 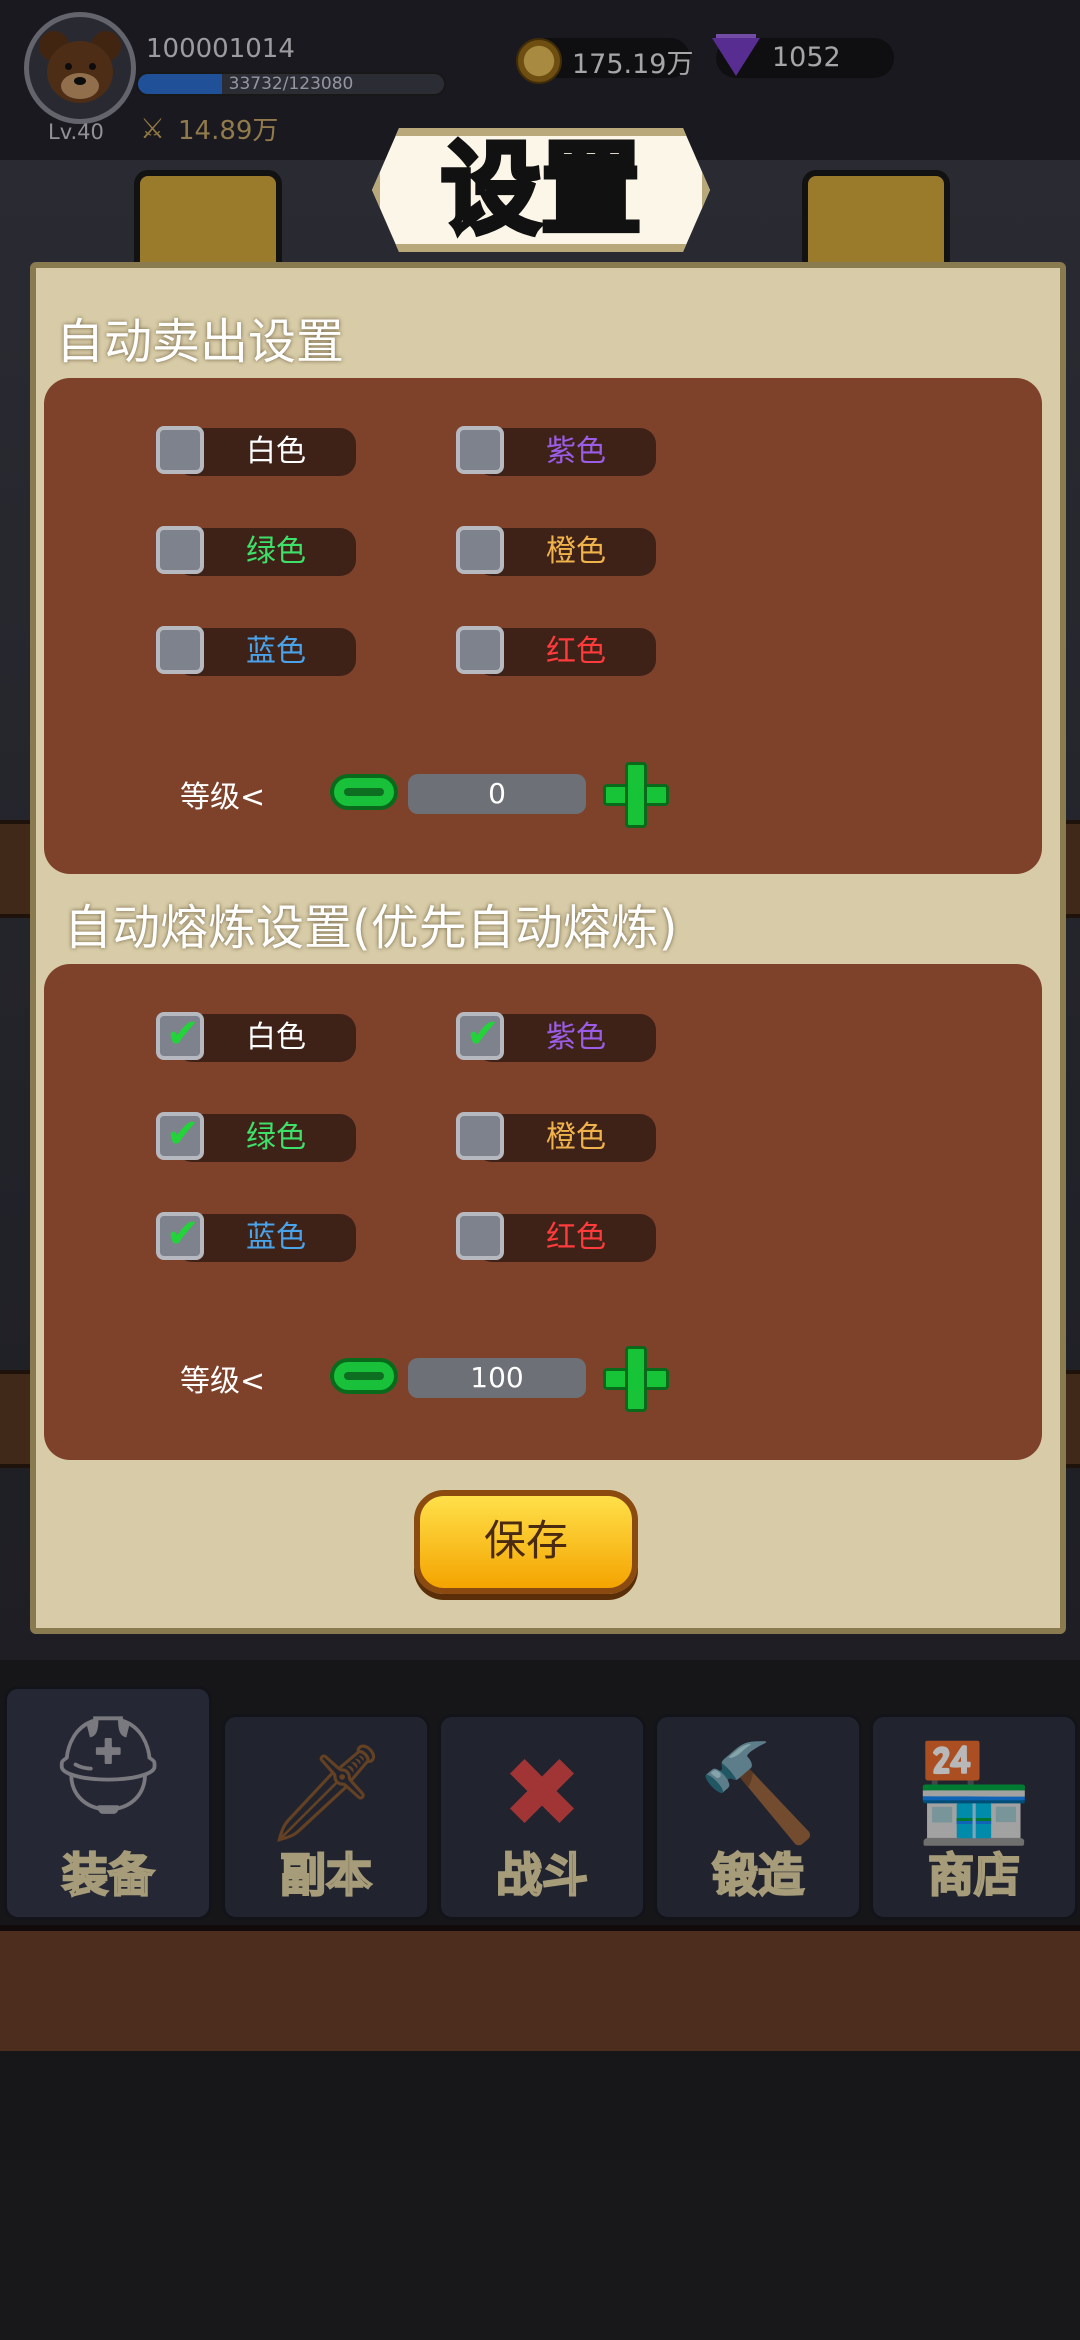 What do you see at coordinates (200, 342) in the screenshot?
I see `auto-sell-title: 自动卖出设置` at bounding box center [200, 342].